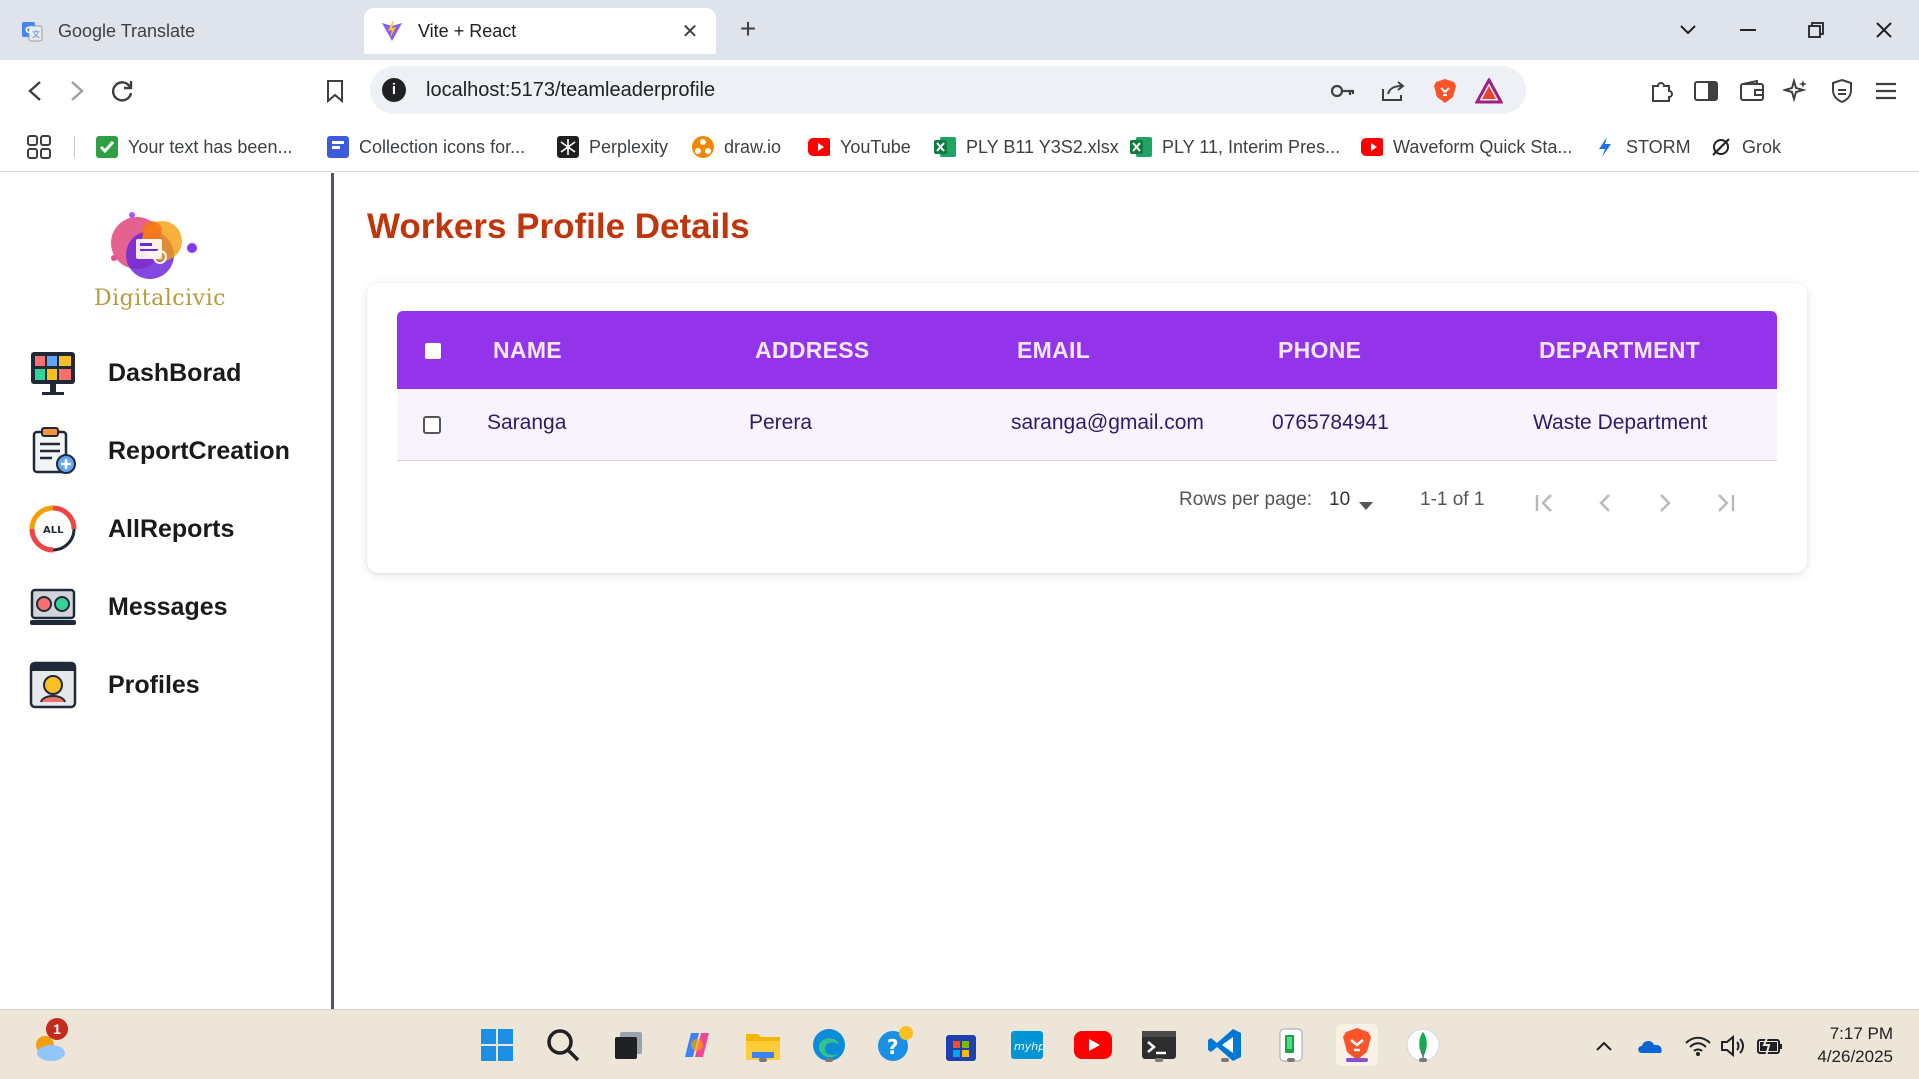 The image size is (1919, 1079). What do you see at coordinates (432, 425) in the screenshot?
I see `row-checkbox` at bounding box center [432, 425].